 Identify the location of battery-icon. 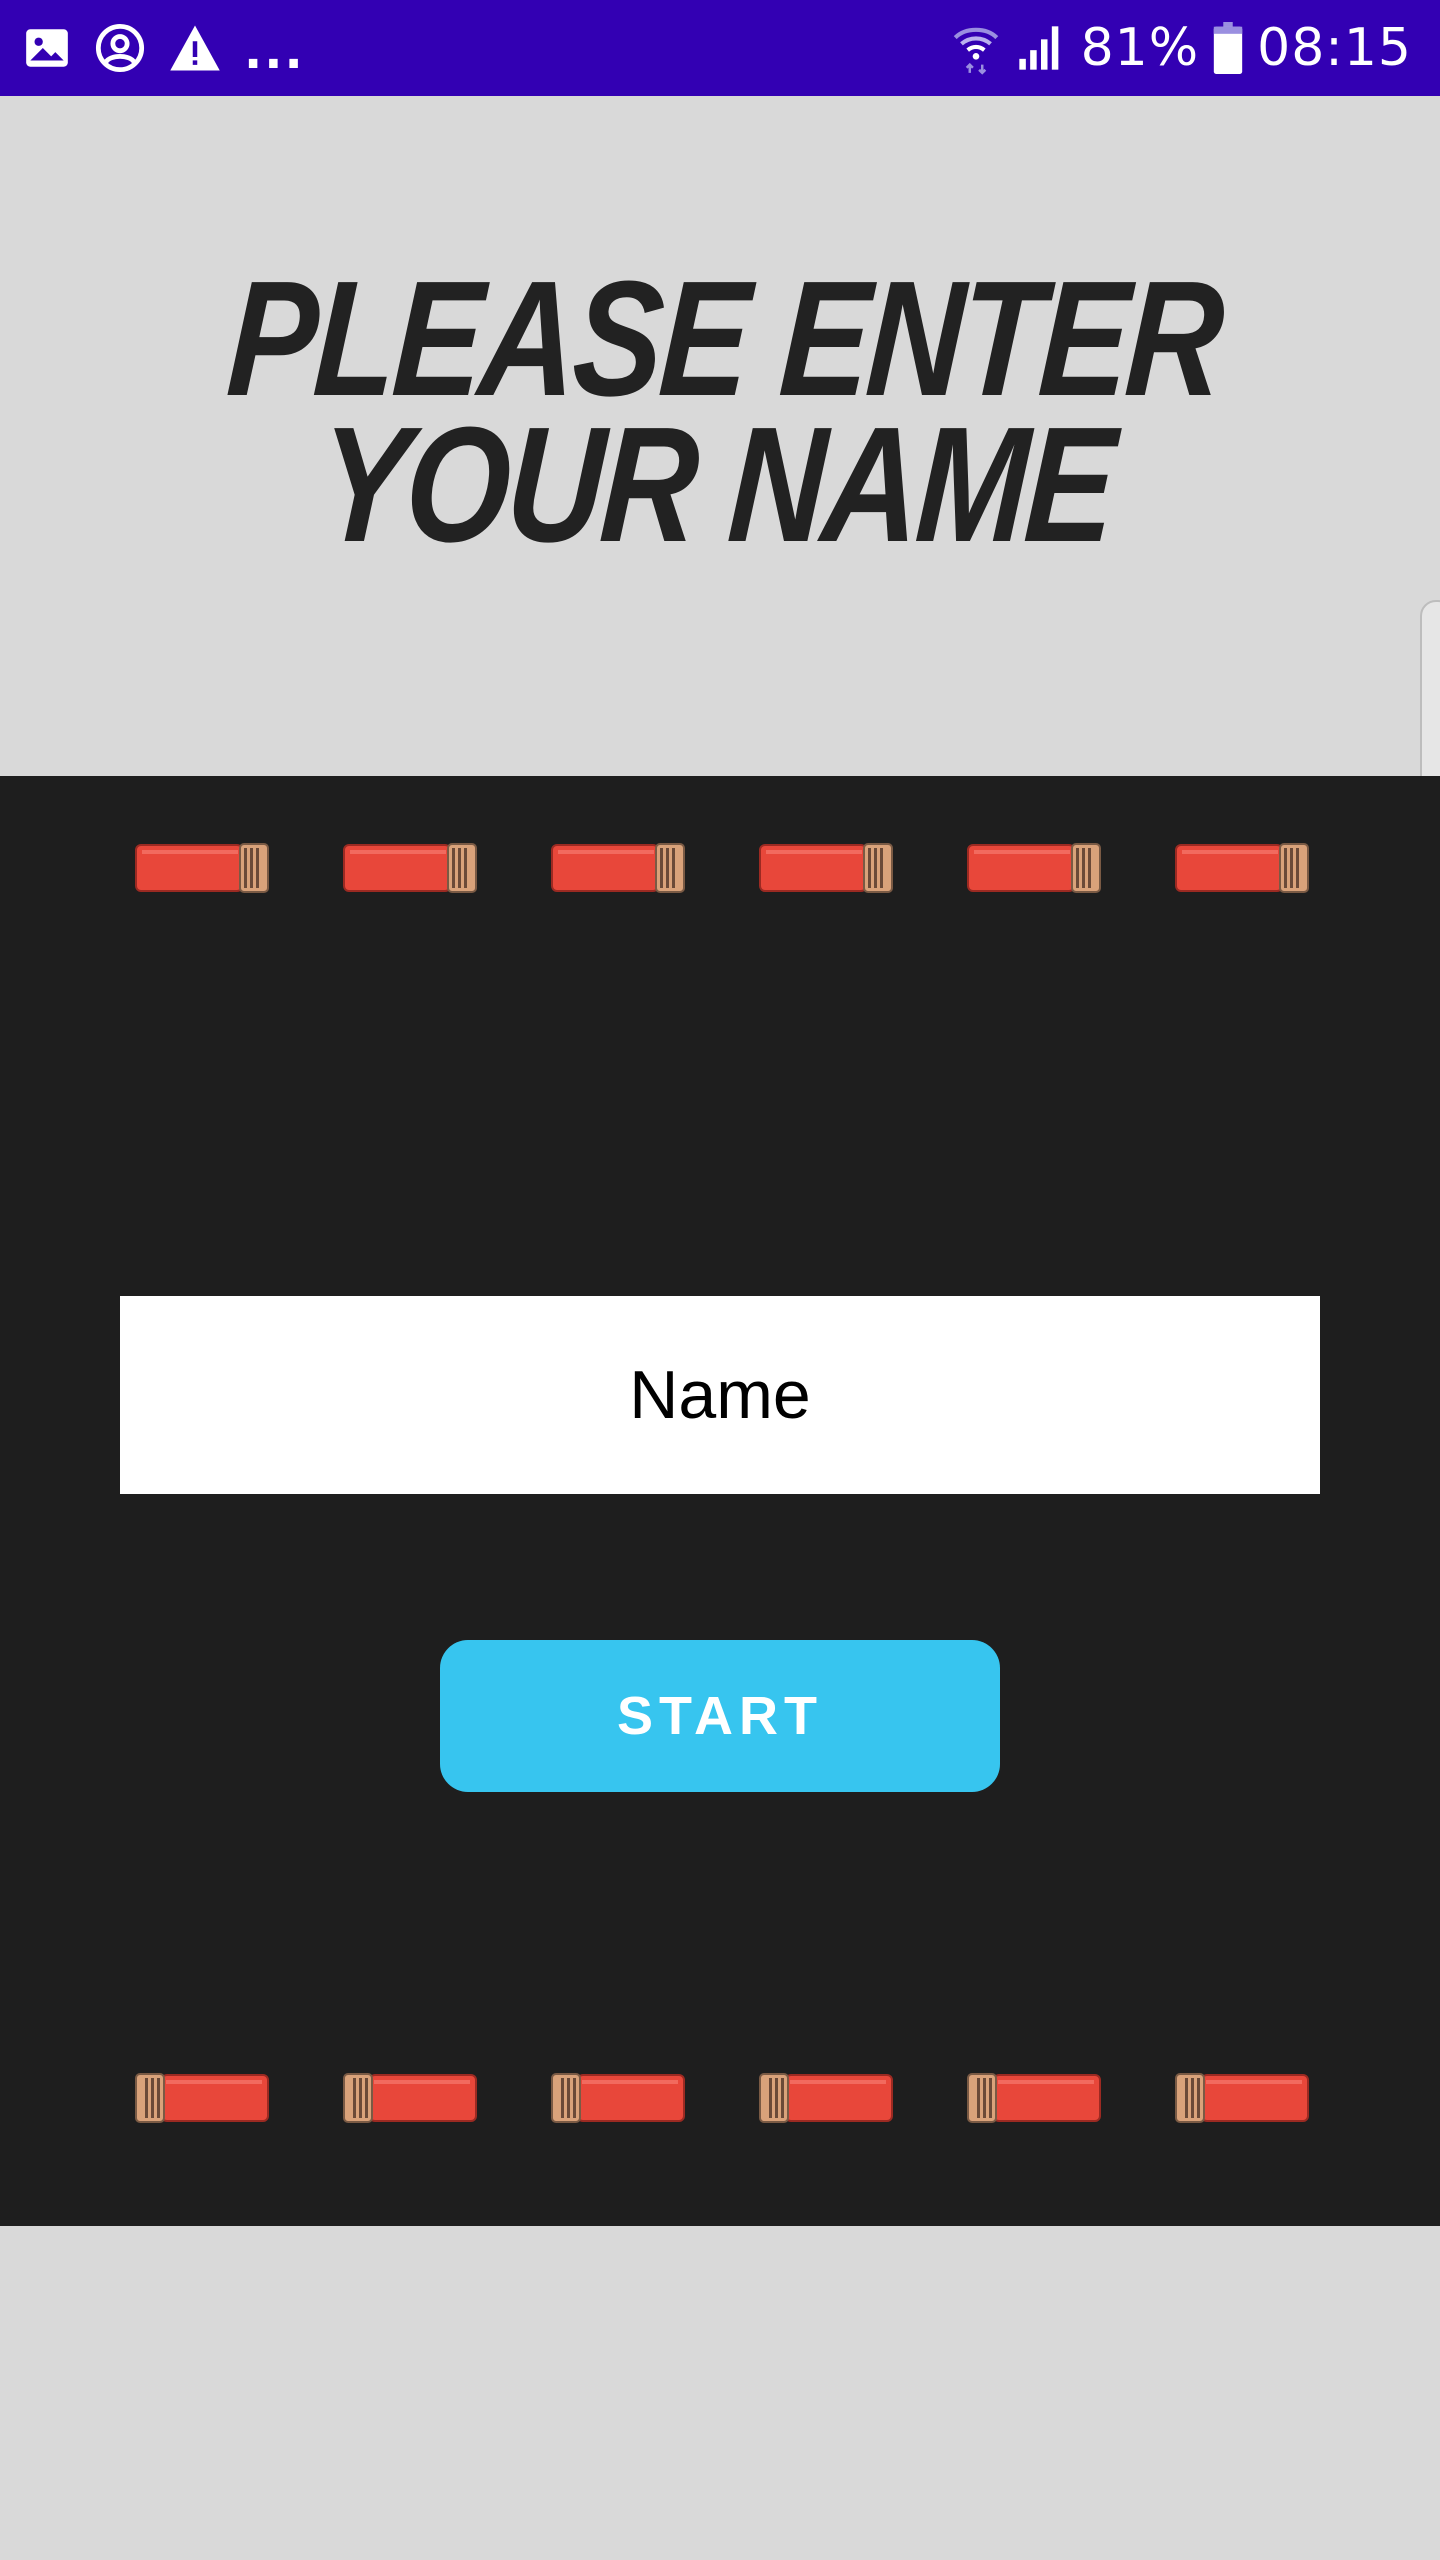
(1228, 48).